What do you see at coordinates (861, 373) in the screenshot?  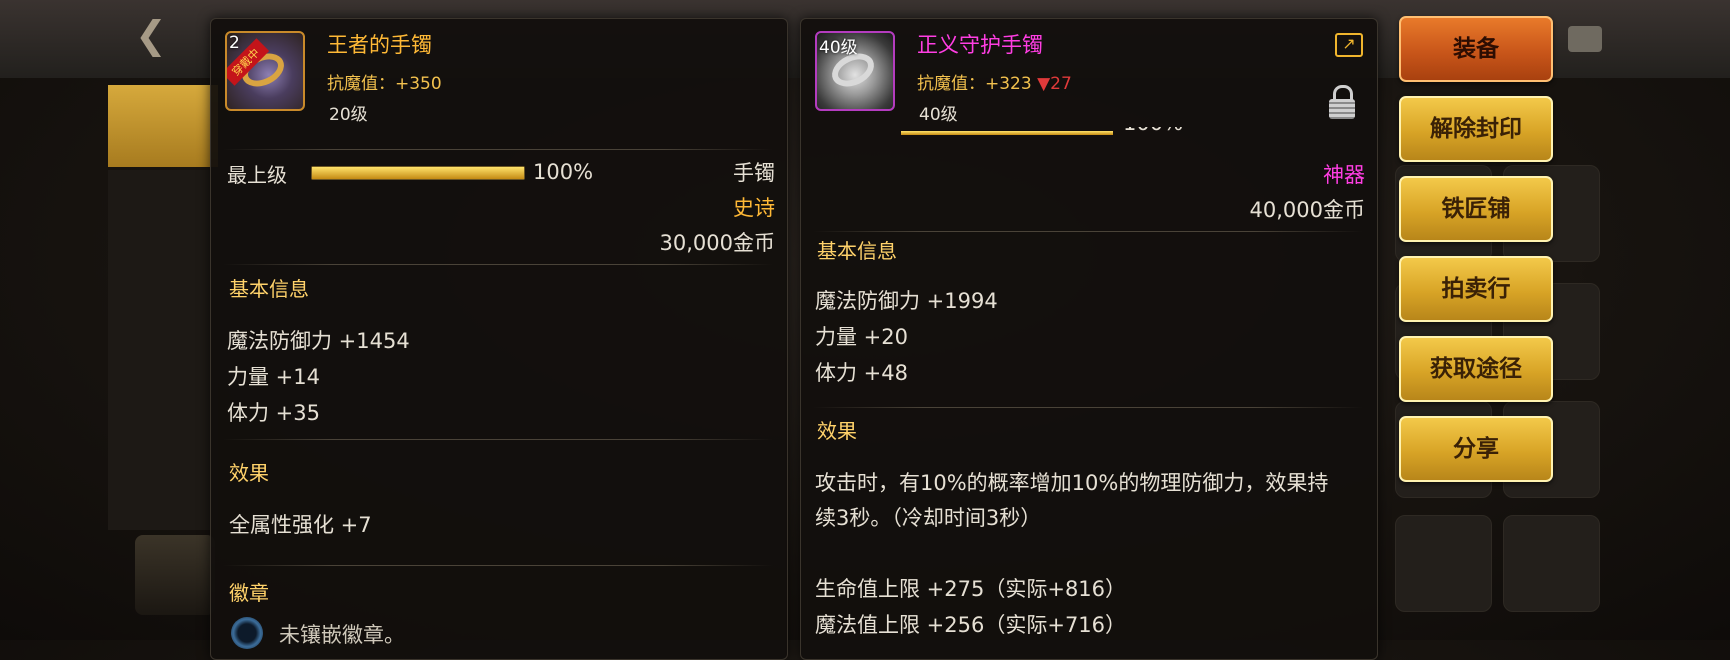 I see `stat-line: 体力 +48` at bounding box center [861, 373].